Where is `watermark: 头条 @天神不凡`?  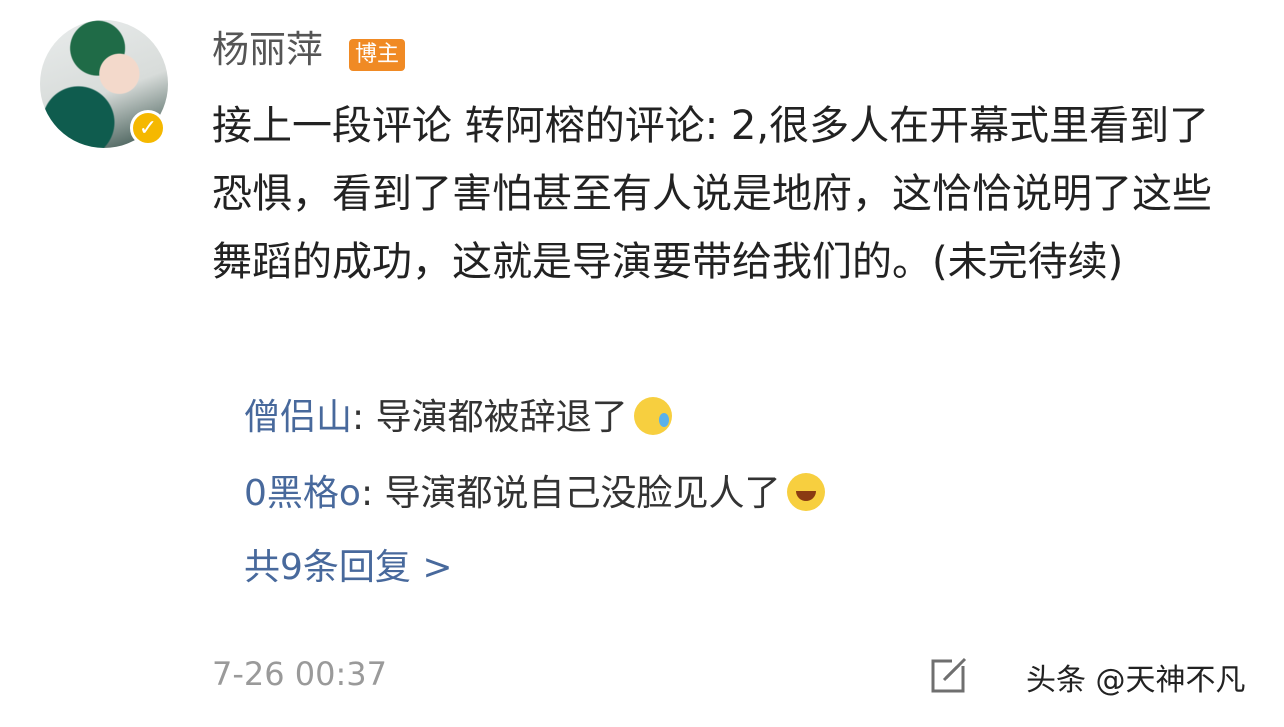 watermark: 头条 @天神不凡 is located at coordinates (1136, 681).